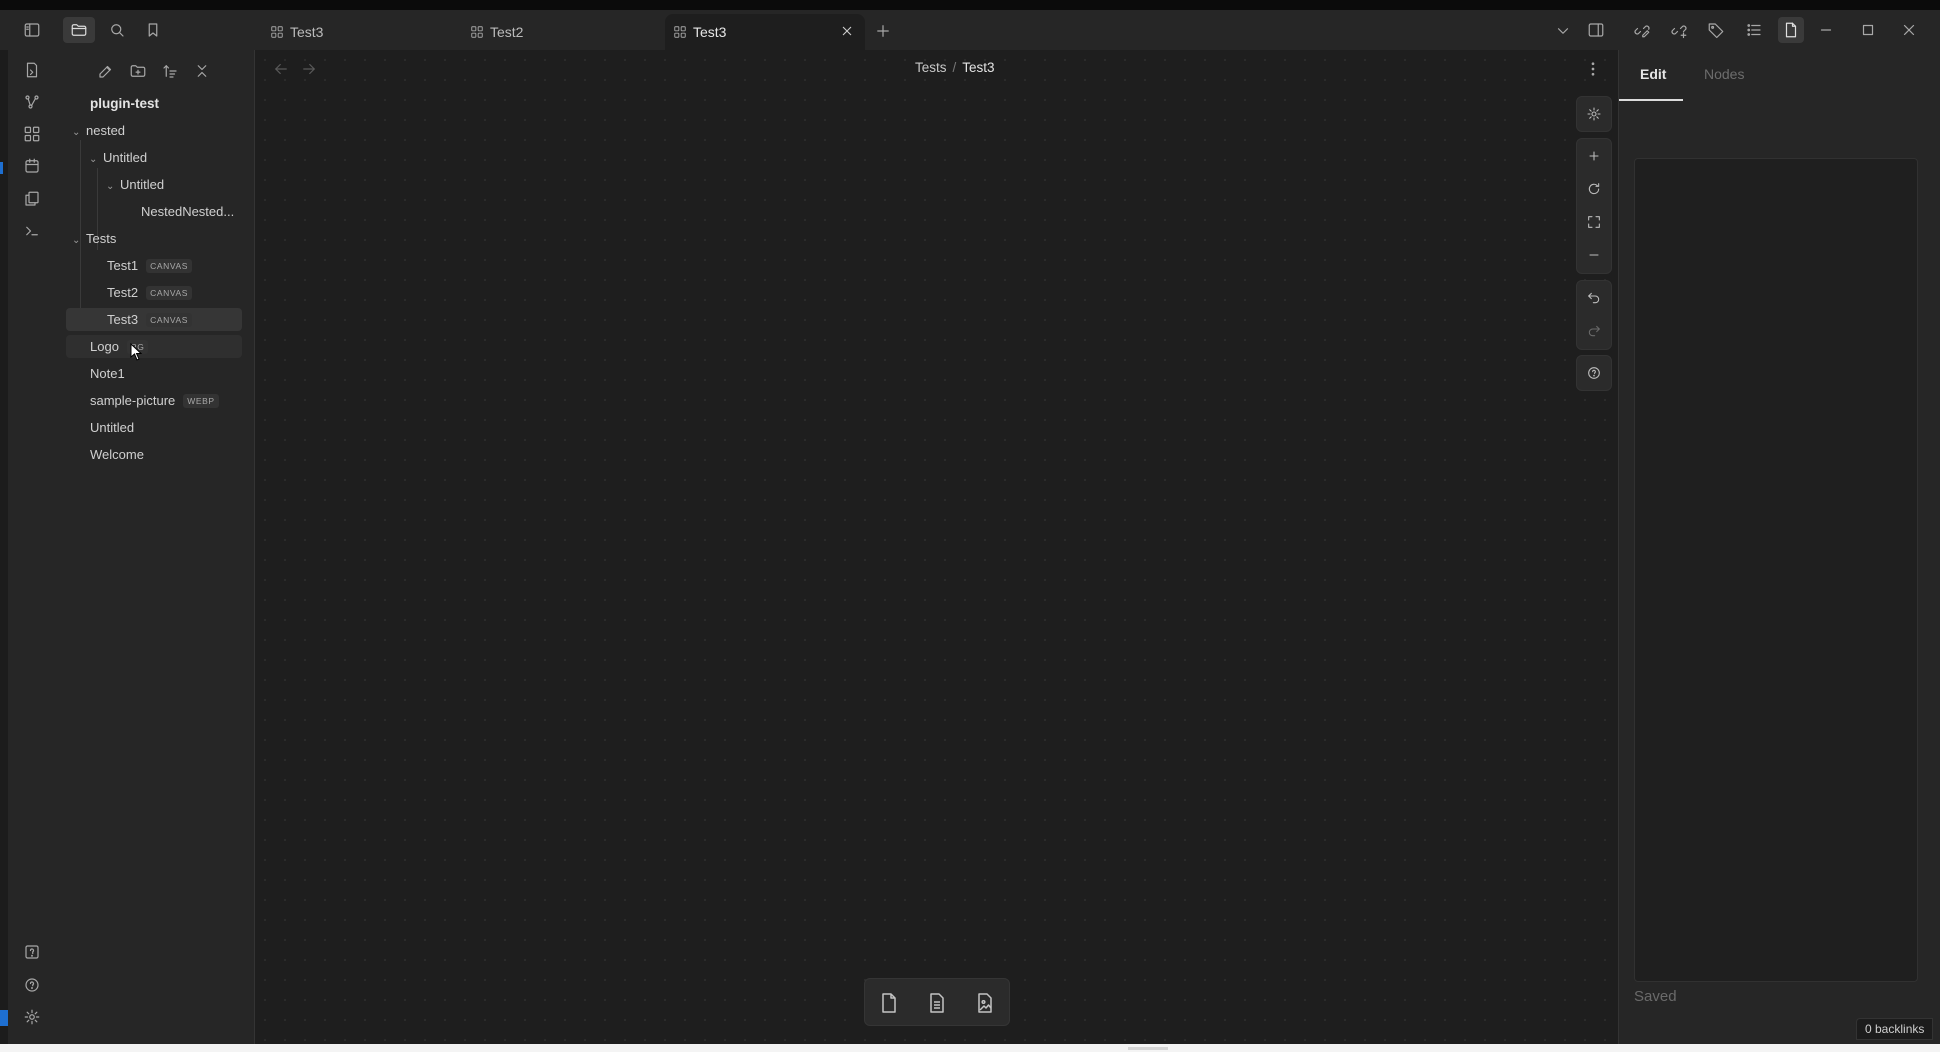 The width and height of the screenshot is (1940, 1052). What do you see at coordinates (565, 32) in the screenshot?
I see `tab-test2: Test2` at bounding box center [565, 32].